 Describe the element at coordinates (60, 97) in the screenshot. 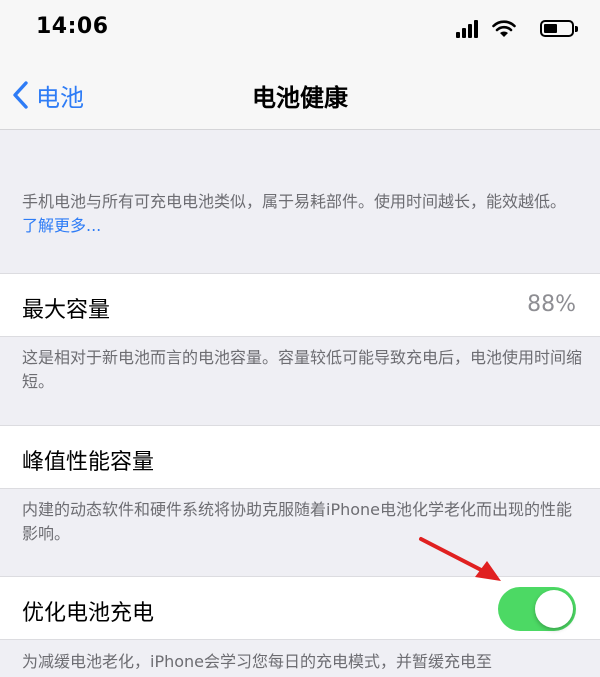

I see `back-label: 电池` at that location.